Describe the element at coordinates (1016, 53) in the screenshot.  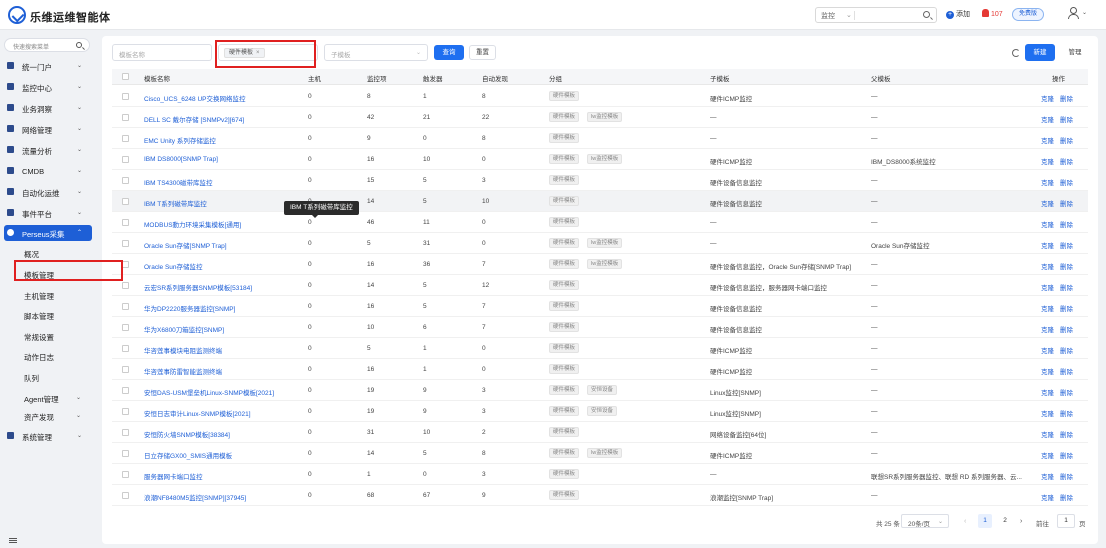
I see `refresh-icon` at that location.